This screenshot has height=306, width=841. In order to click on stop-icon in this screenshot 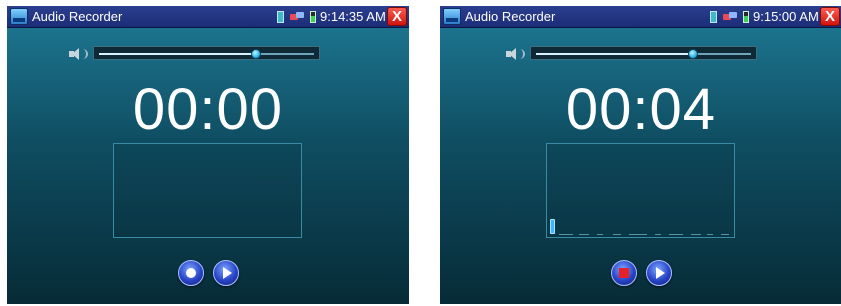, I will do `click(624, 273)`.